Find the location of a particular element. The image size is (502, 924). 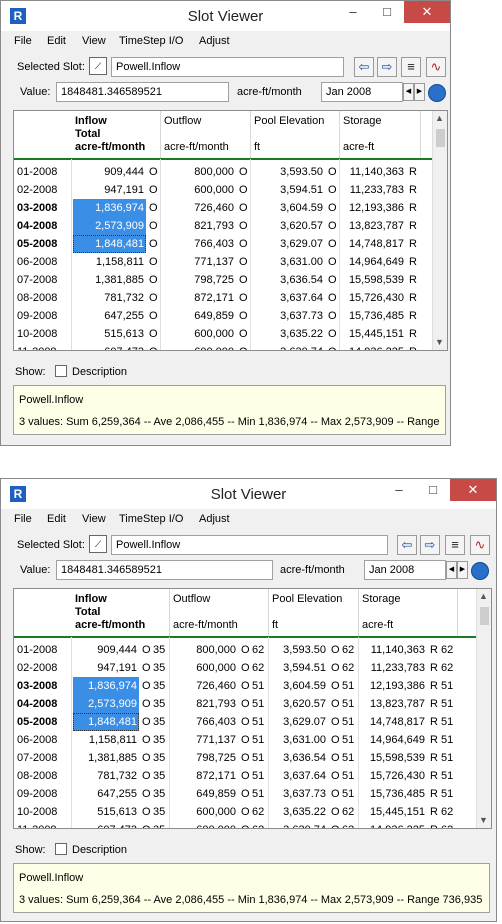

menu-adjust: Adjust is located at coordinates (214, 41).